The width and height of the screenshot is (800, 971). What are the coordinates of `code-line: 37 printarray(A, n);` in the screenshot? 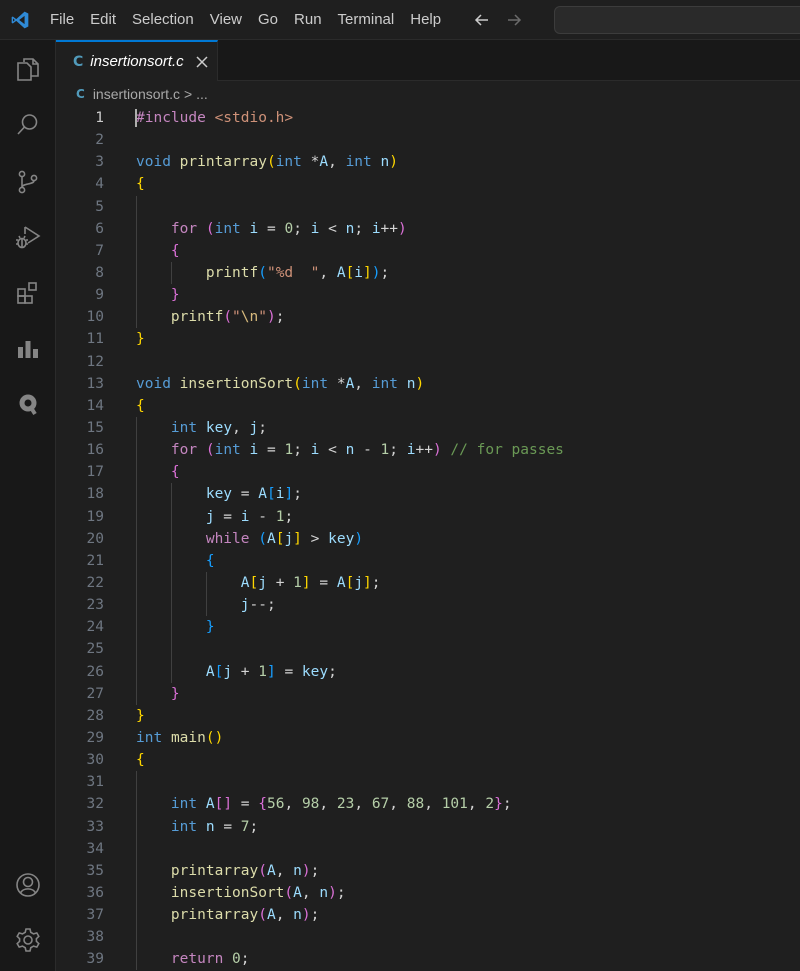 It's located at (428, 915).